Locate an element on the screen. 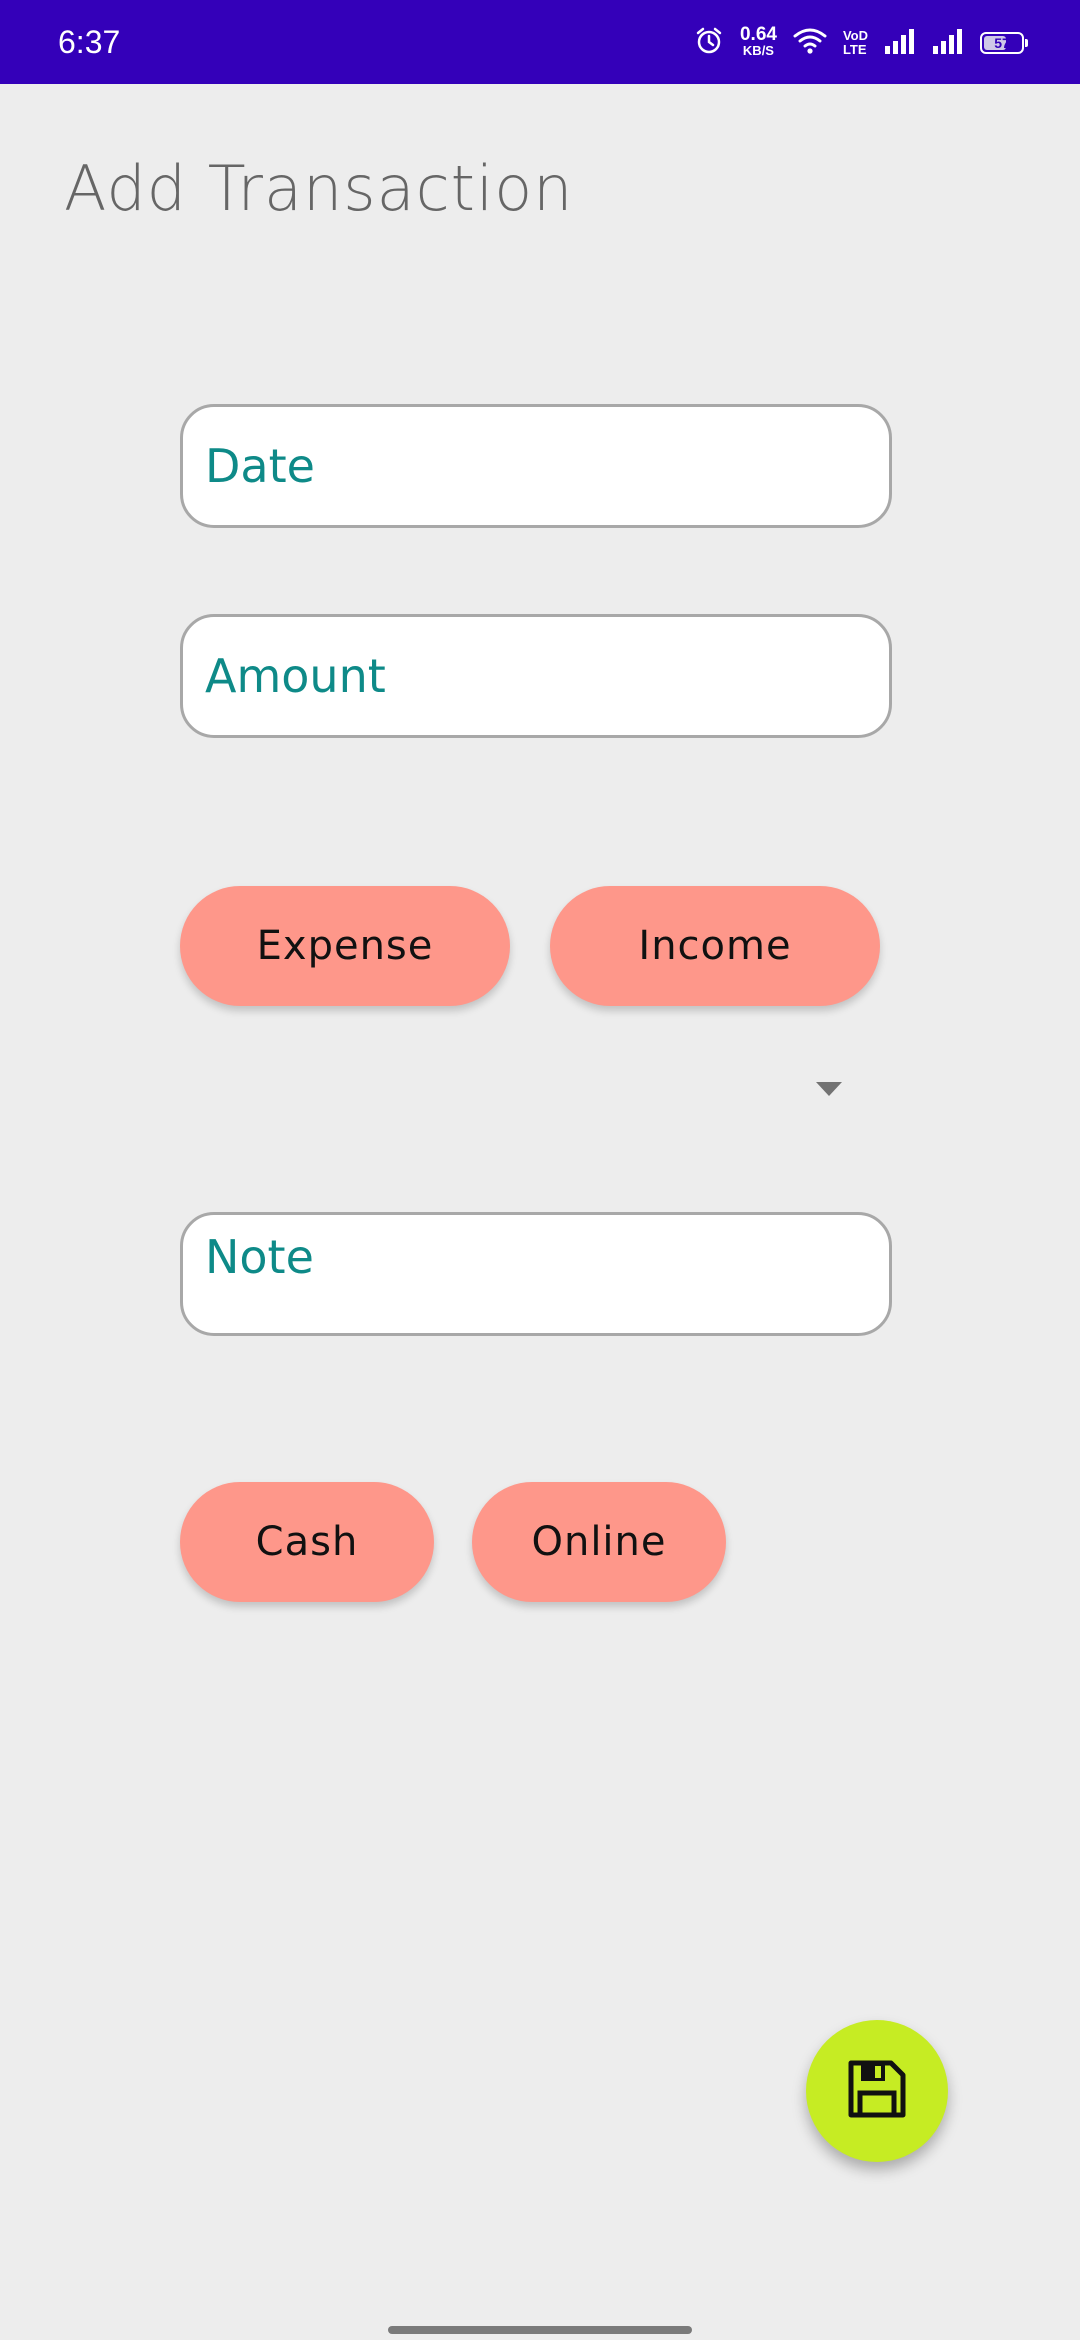  status-bar: 6:37 0.64 KB/S VoD LTE 57 is located at coordinates (540, 42).